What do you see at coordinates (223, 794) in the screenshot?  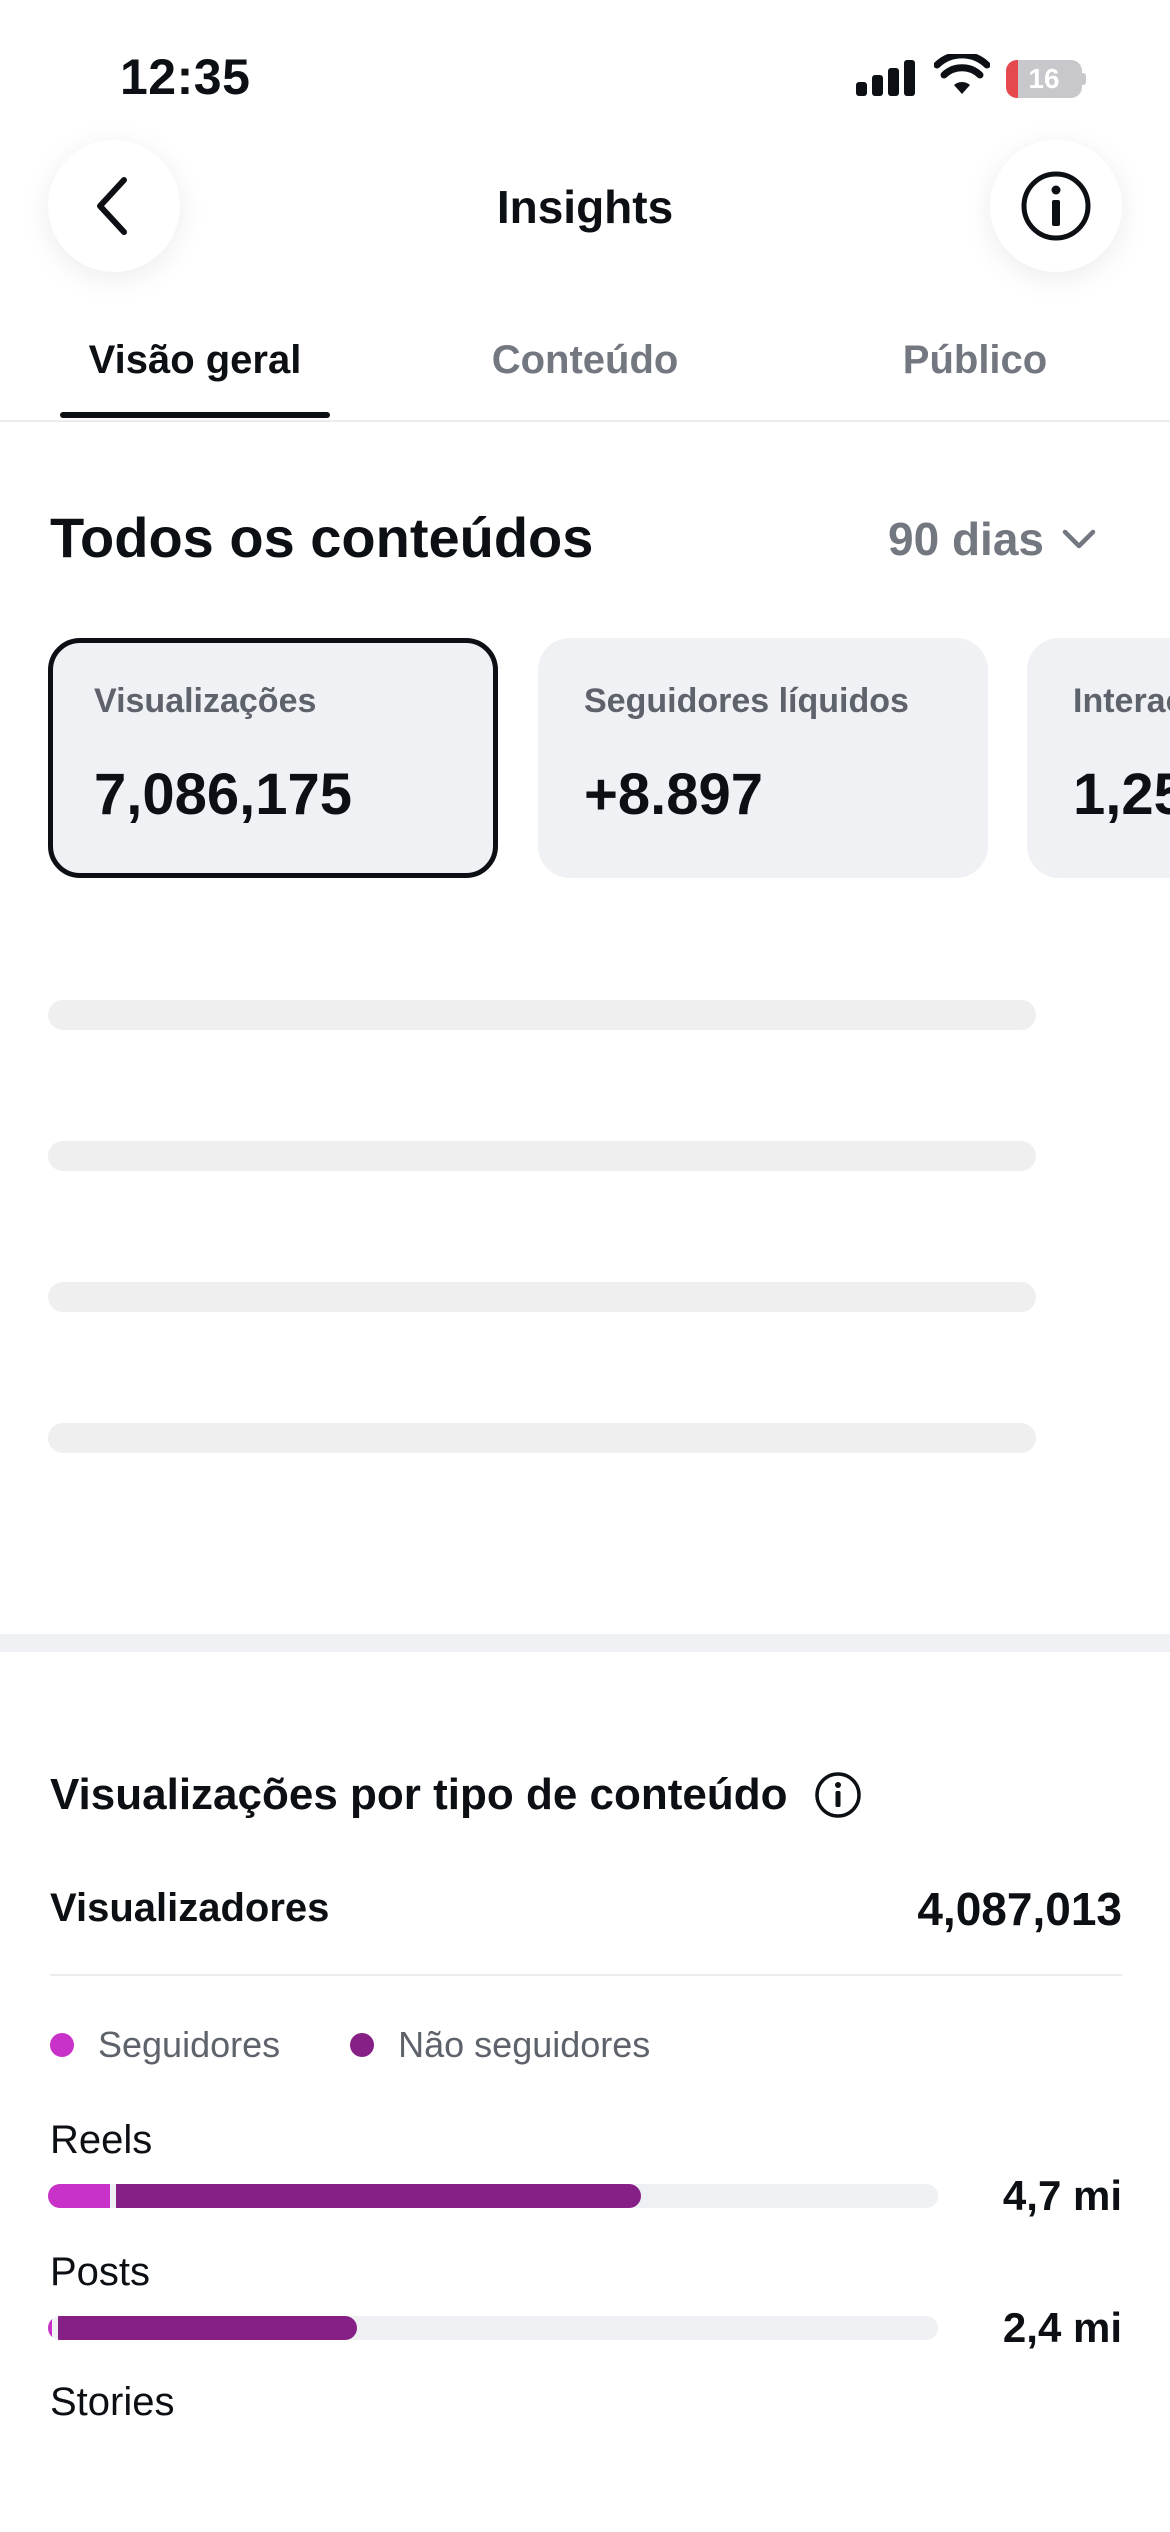 I see `metric-card-value: 7,086,175` at bounding box center [223, 794].